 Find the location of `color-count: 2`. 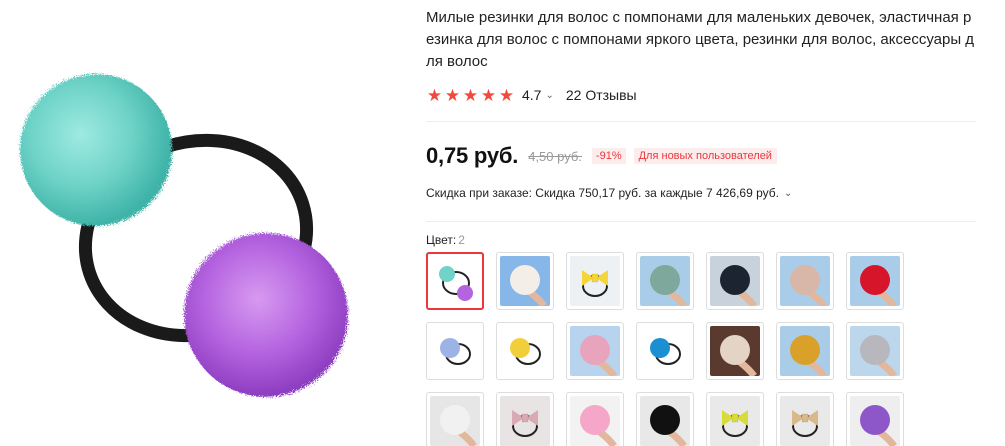

color-count: 2 is located at coordinates (461, 240).